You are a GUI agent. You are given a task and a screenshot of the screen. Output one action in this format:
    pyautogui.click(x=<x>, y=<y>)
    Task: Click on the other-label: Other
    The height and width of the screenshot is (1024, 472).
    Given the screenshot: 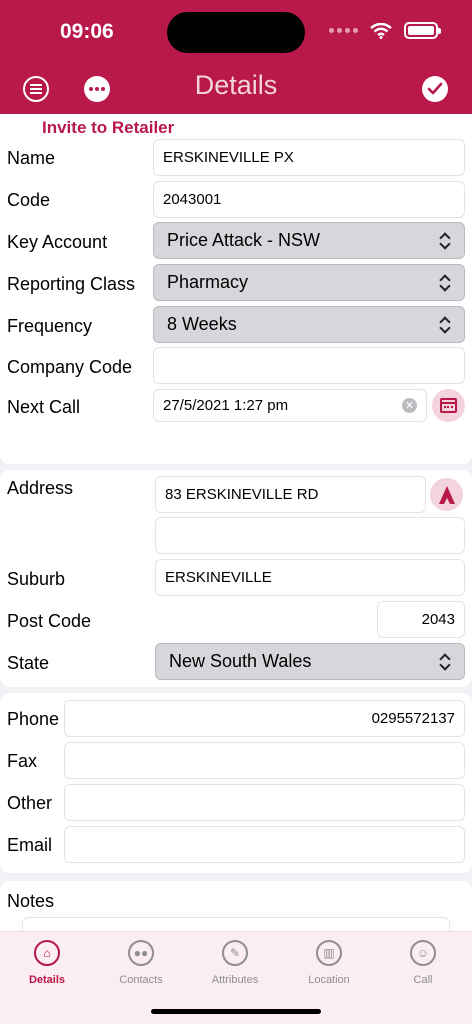 What is the action you would take?
    pyautogui.click(x=30, y=803)
    